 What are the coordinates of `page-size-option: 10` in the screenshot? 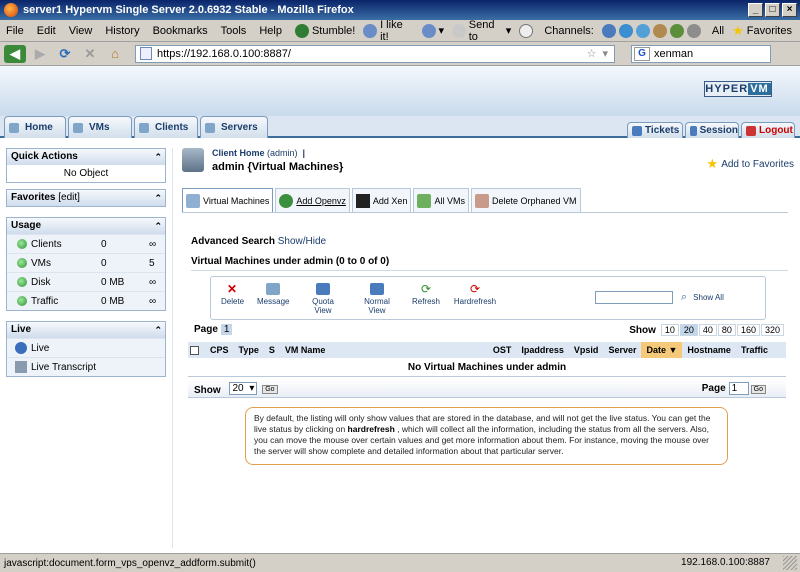 It's located at (669, 330).